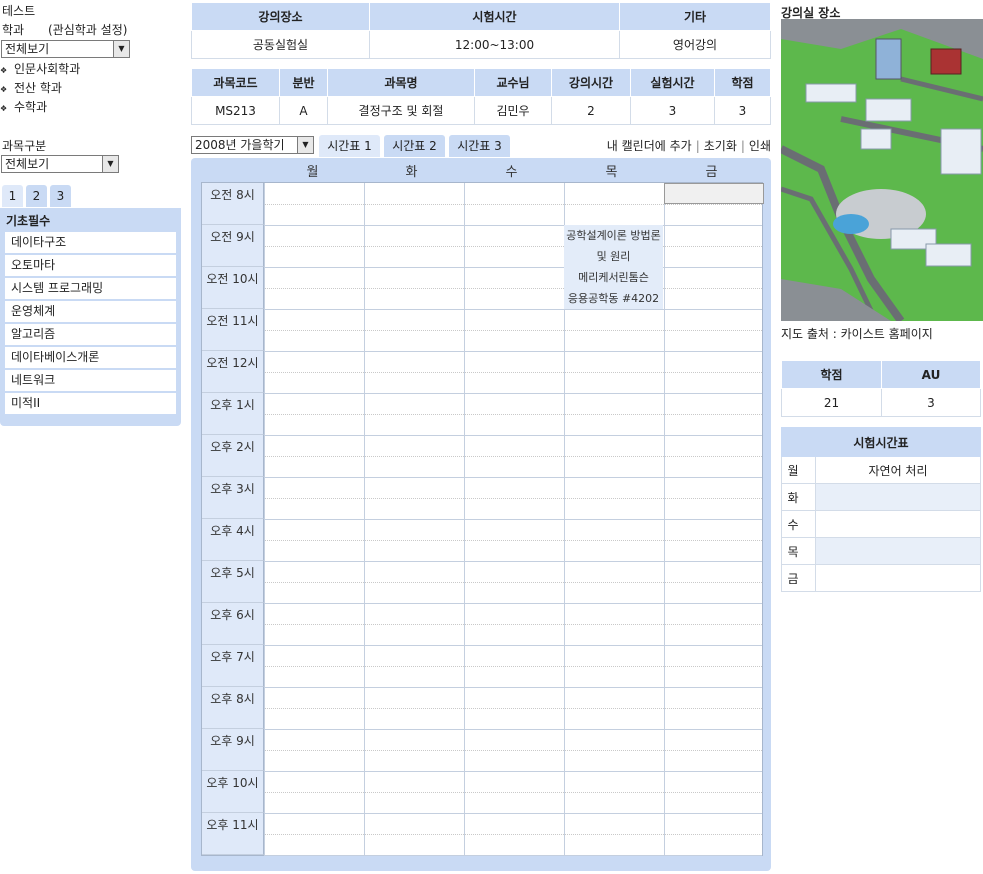 This screenshot has height=874, width=983. What do you see at coordinates (233, 582) in the screenshot?
I see `time-label: 오후 5시` at bounding box center [233, 582].